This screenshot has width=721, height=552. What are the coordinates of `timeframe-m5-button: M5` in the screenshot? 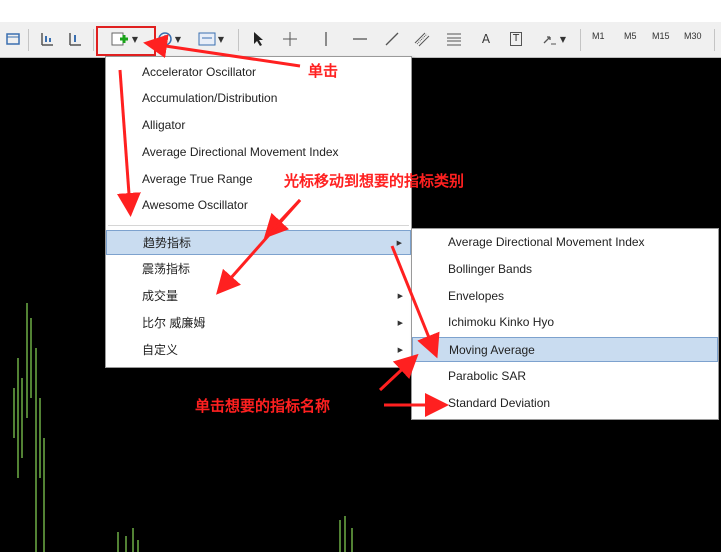 It's located at (630, 36).